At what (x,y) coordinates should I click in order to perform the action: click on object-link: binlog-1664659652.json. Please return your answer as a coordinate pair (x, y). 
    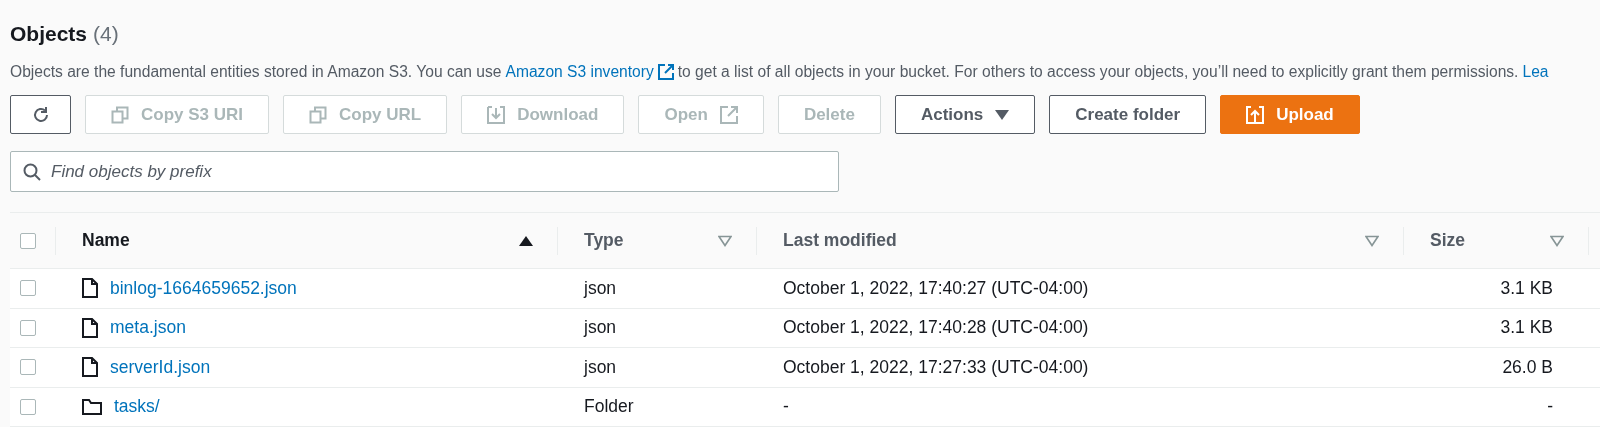
    Looking at the image, I should click on (203, 288).